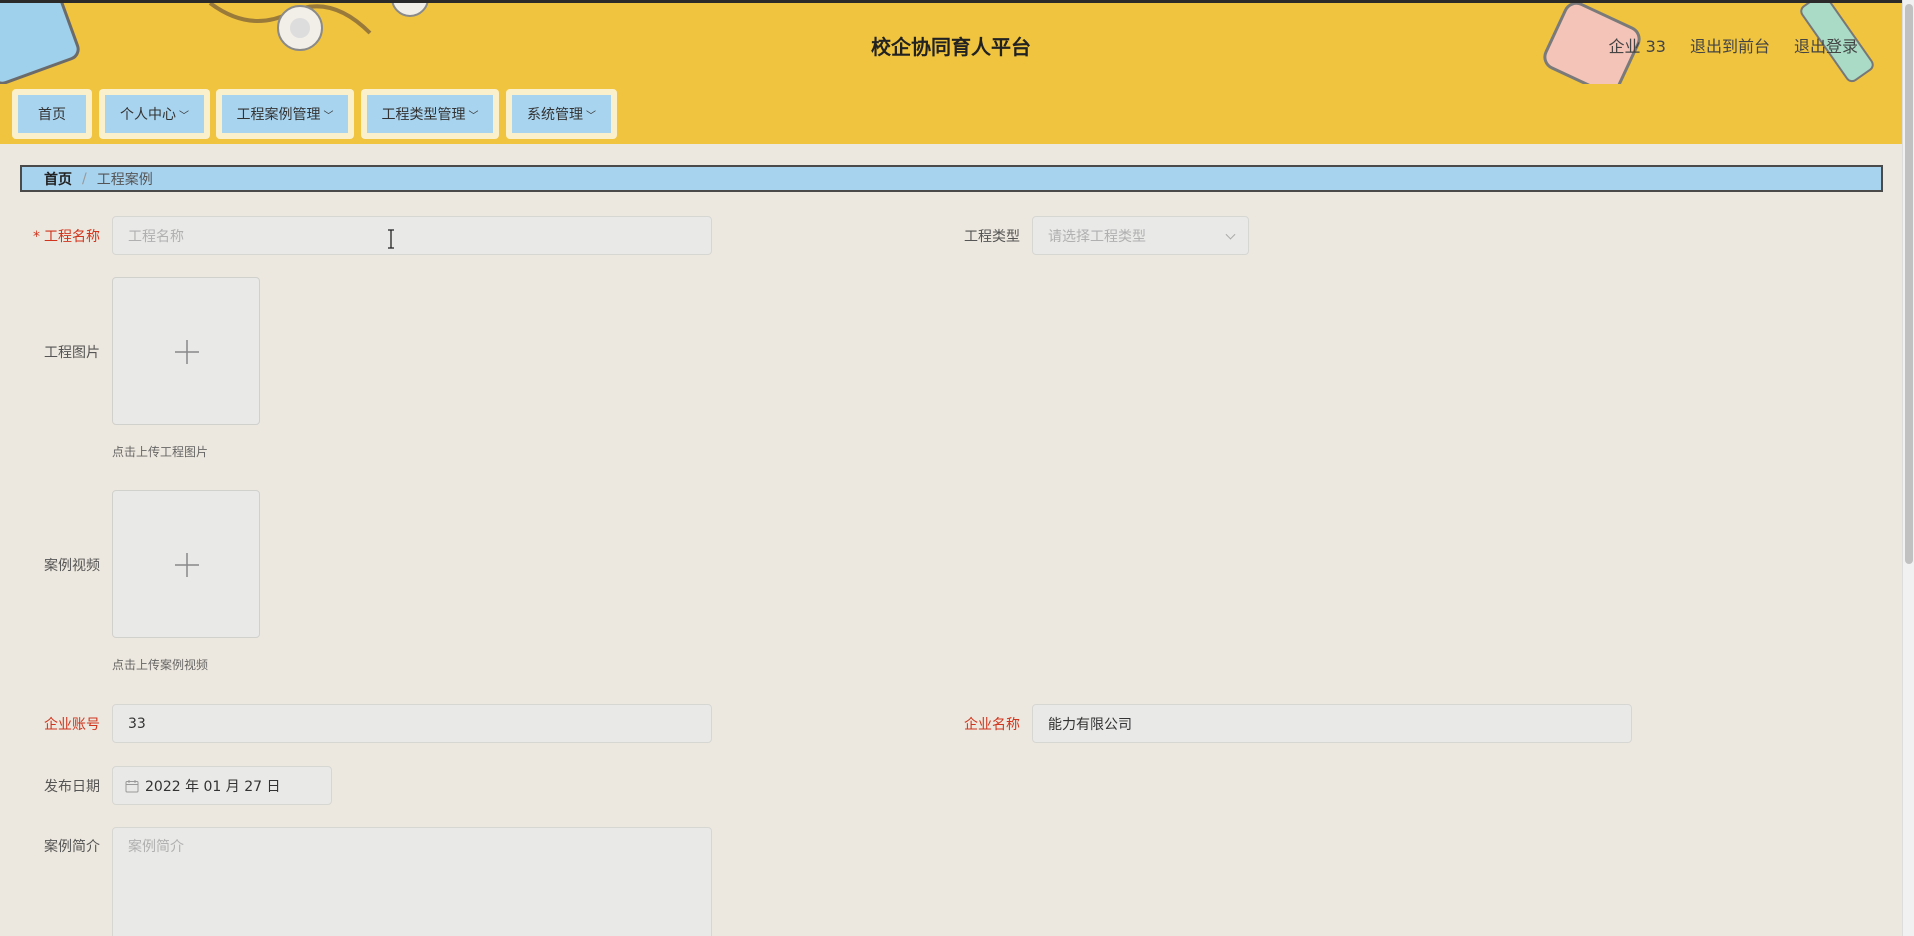 The image size is (1914, 936). I want to click on nav-home-label: 首页, so click(52, 115).